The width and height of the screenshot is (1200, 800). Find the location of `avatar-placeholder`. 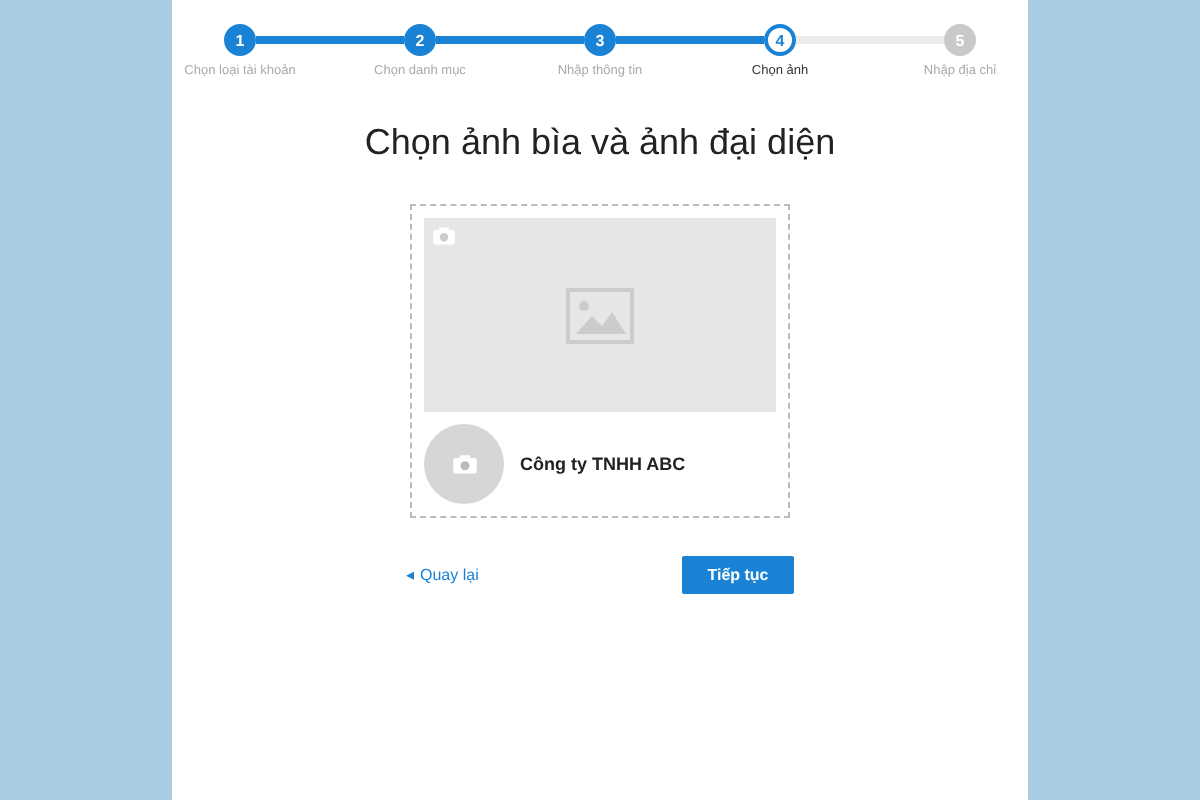

avatar-placeholder is located at coordinates (464, 464).